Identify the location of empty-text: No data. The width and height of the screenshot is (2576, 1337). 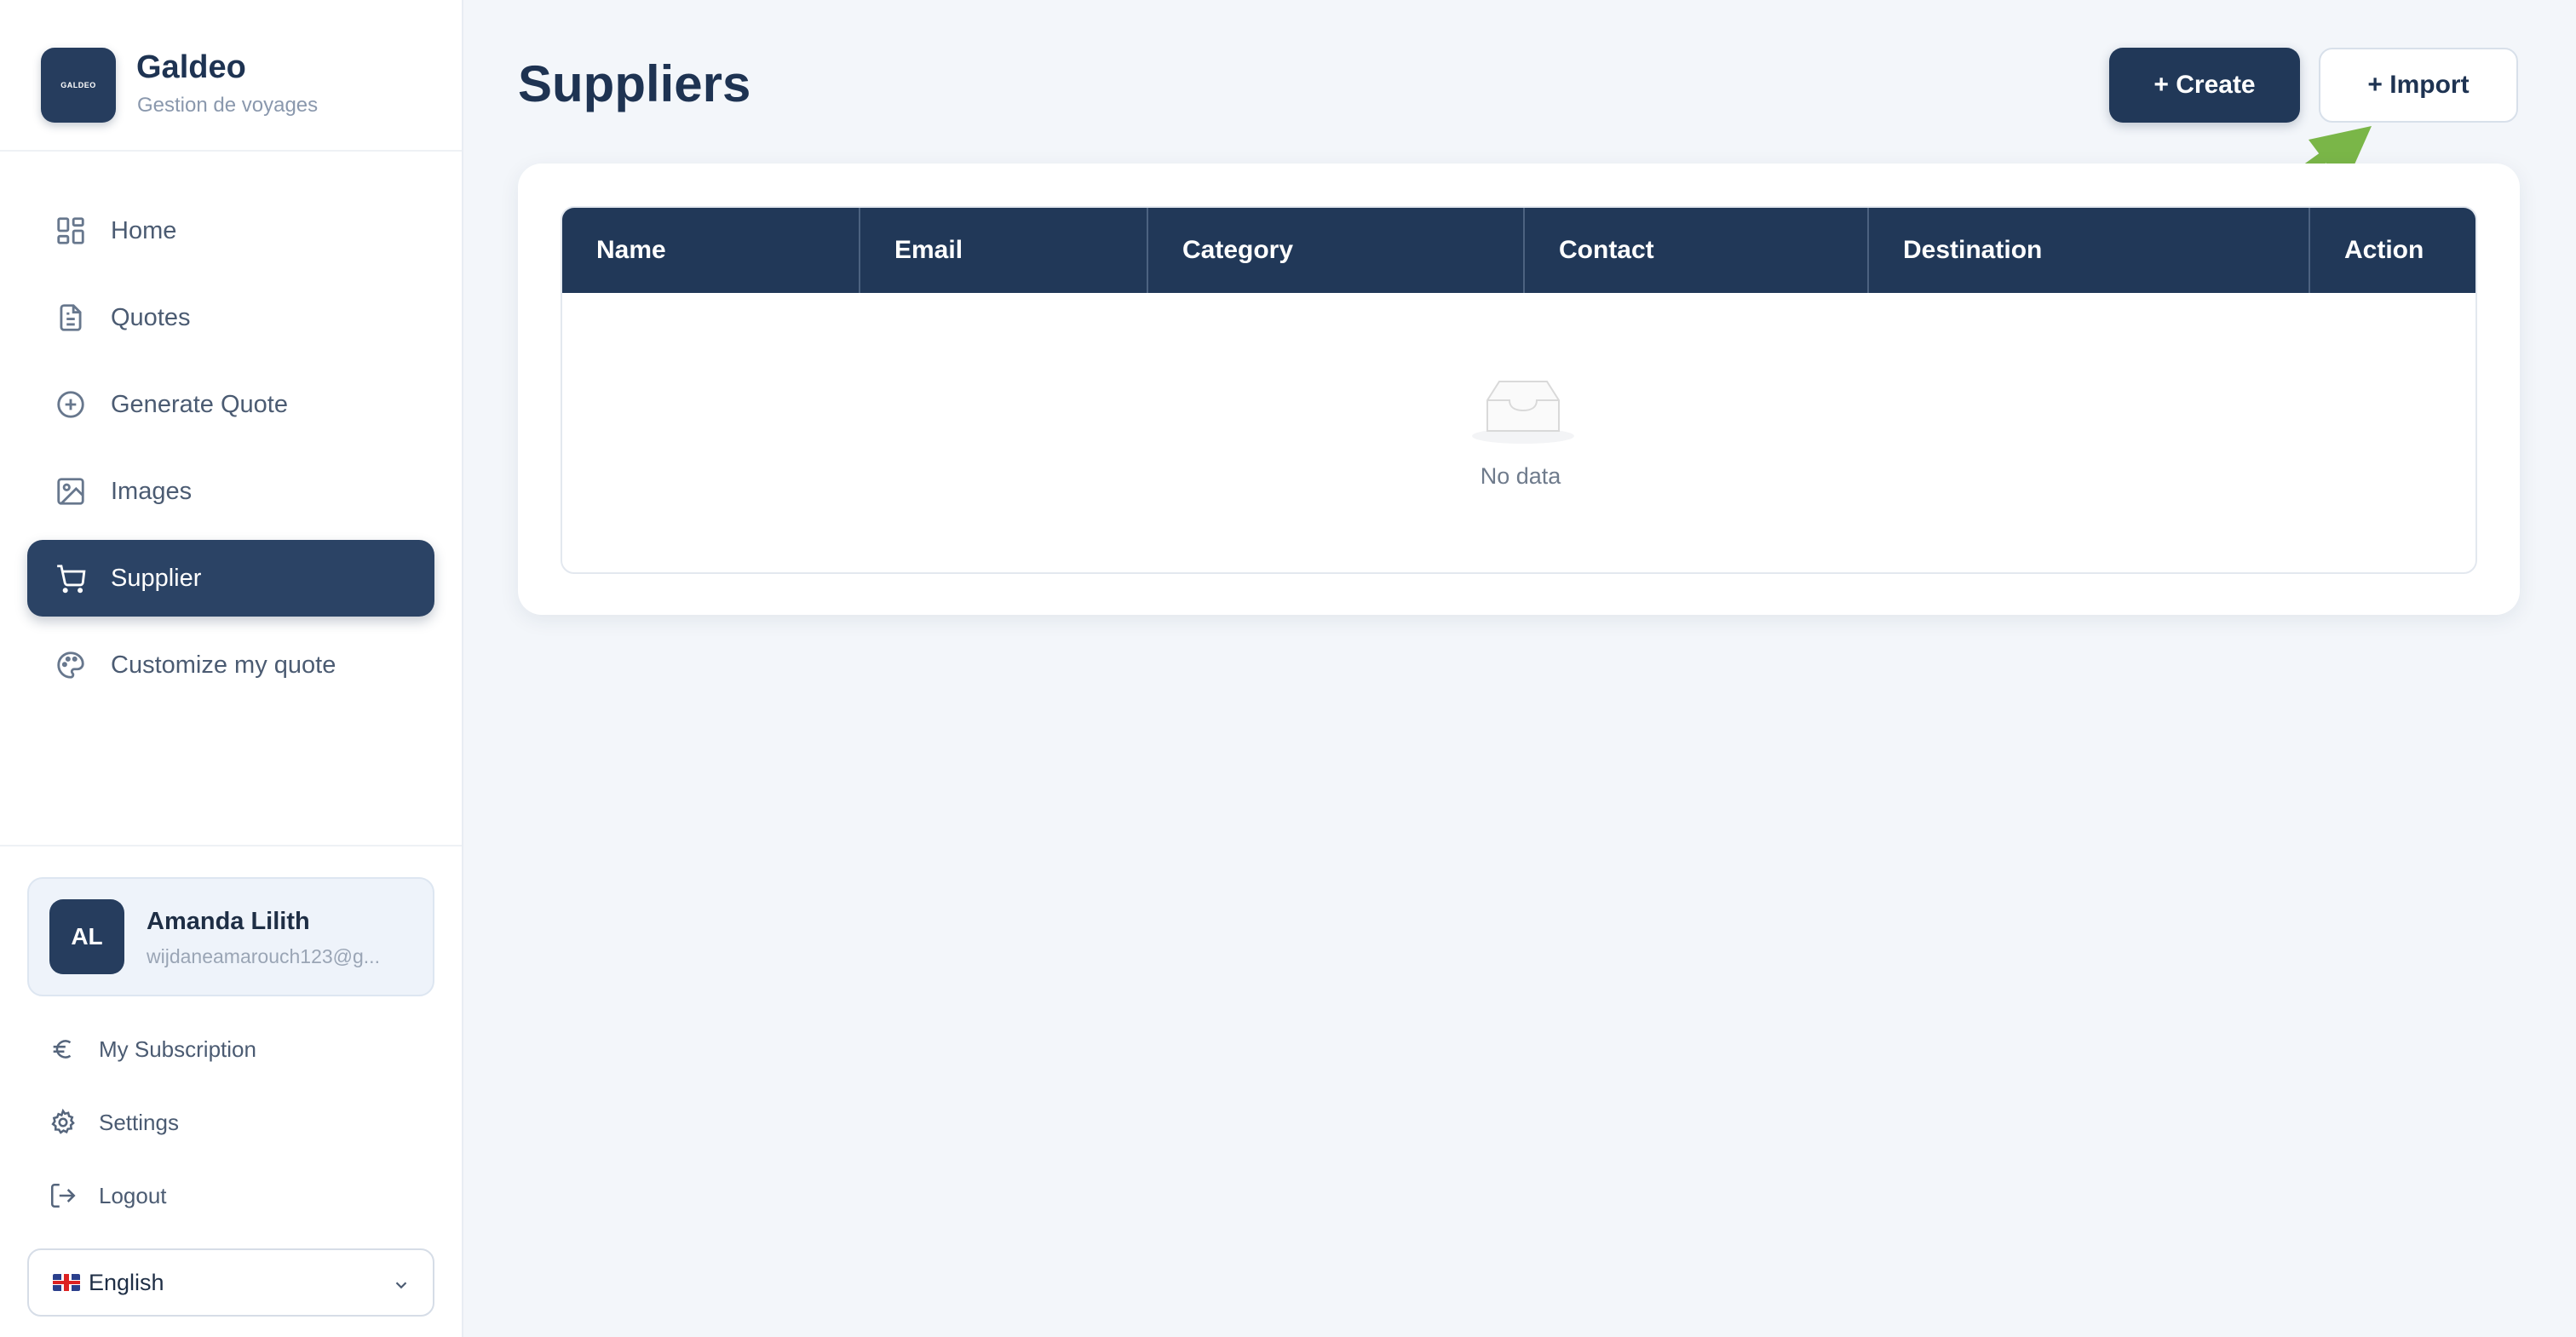
(1520, 476).